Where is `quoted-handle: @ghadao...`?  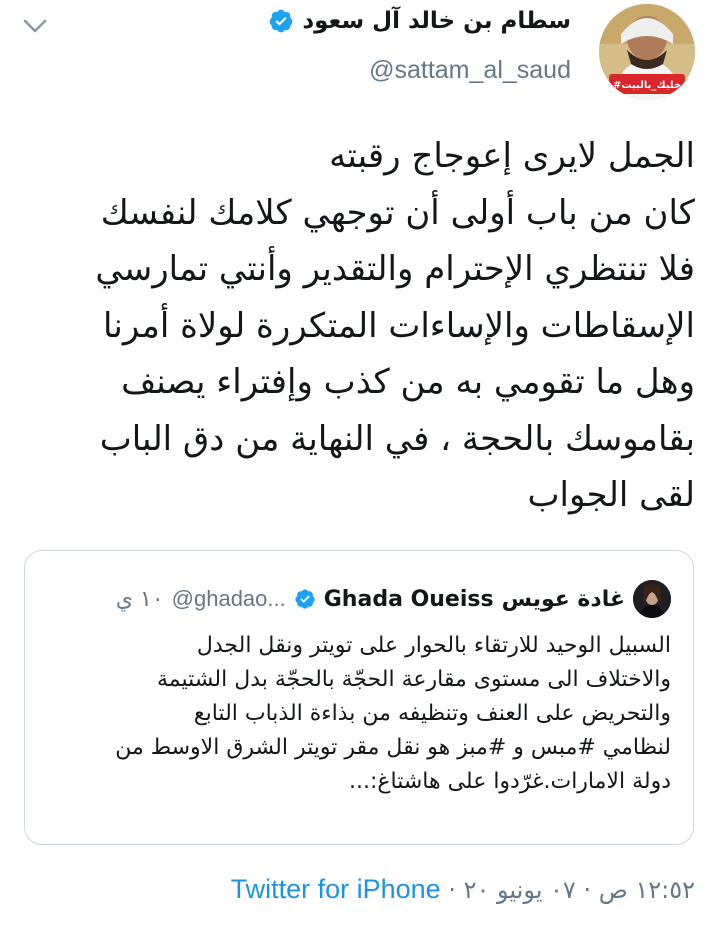 quoted-handle: @ghadao... is located at coordinates (229, 599).